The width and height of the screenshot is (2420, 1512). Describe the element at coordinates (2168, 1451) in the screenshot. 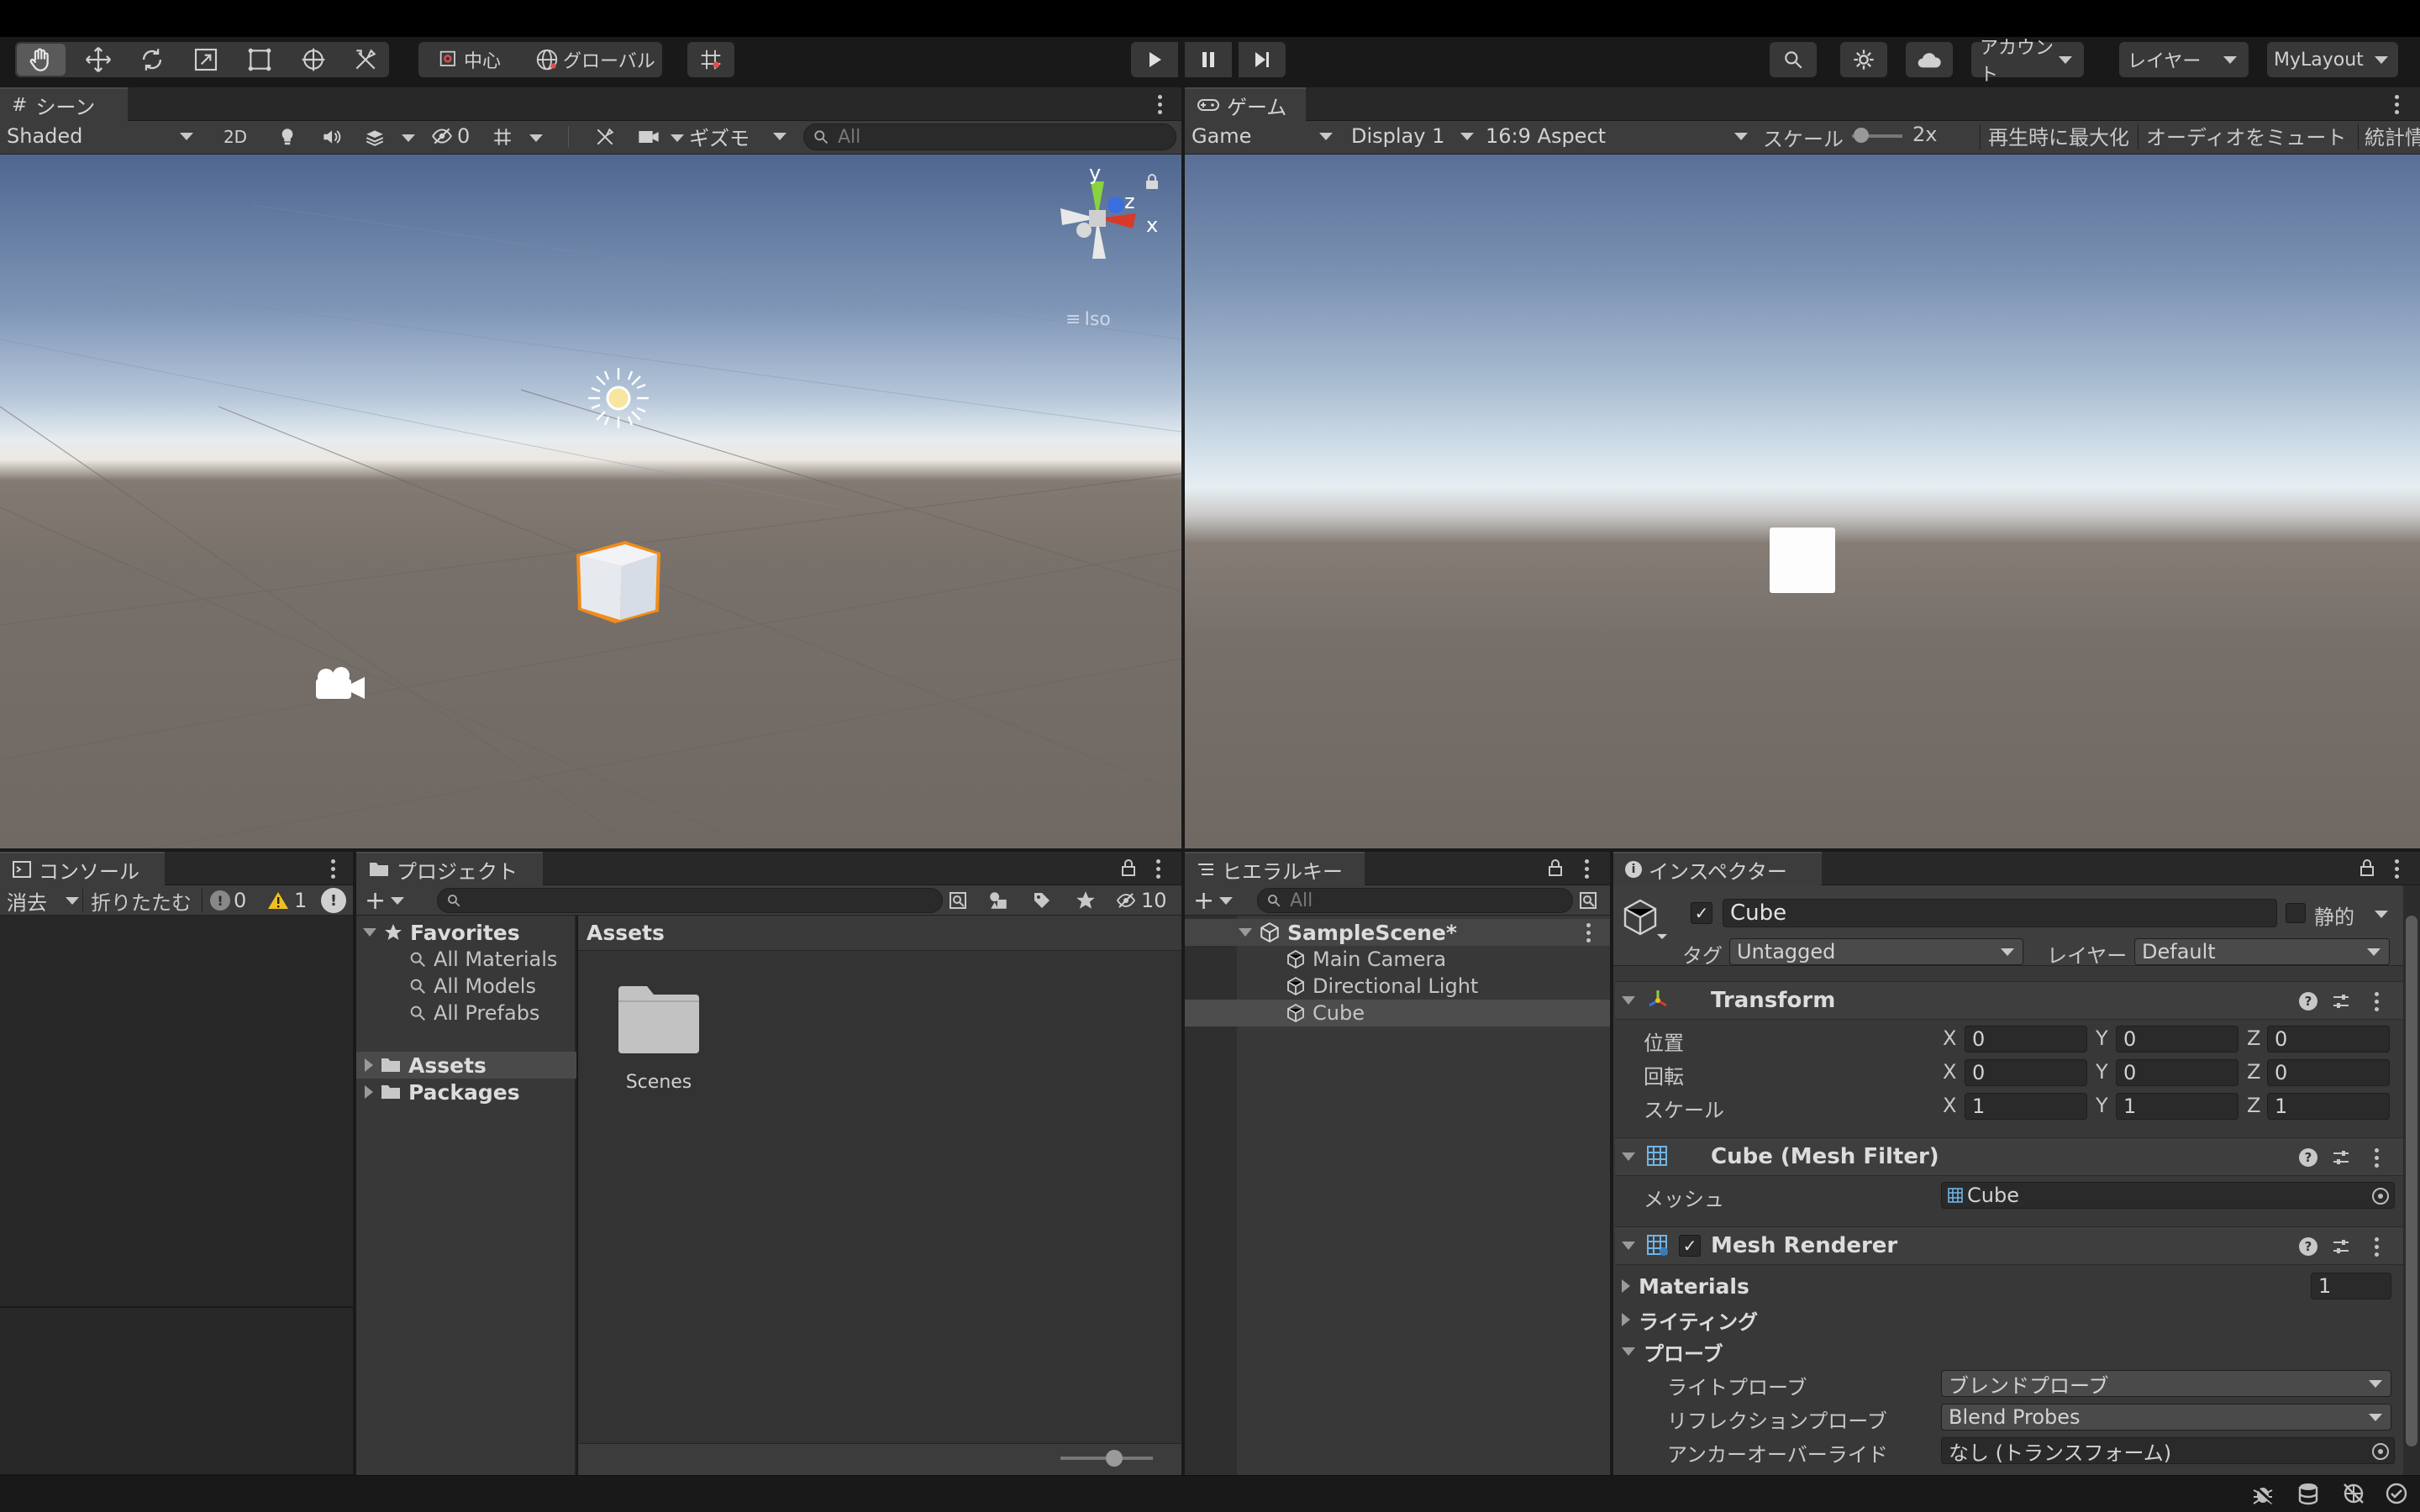

I see `anchor-override-field: なし (トランスフォーム)` at that location.